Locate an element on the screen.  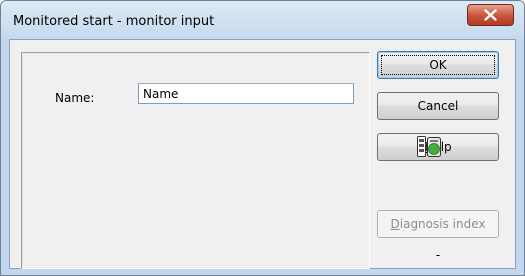
title-bar: Monitored start - monitor input is located at coordinates (262, 20).